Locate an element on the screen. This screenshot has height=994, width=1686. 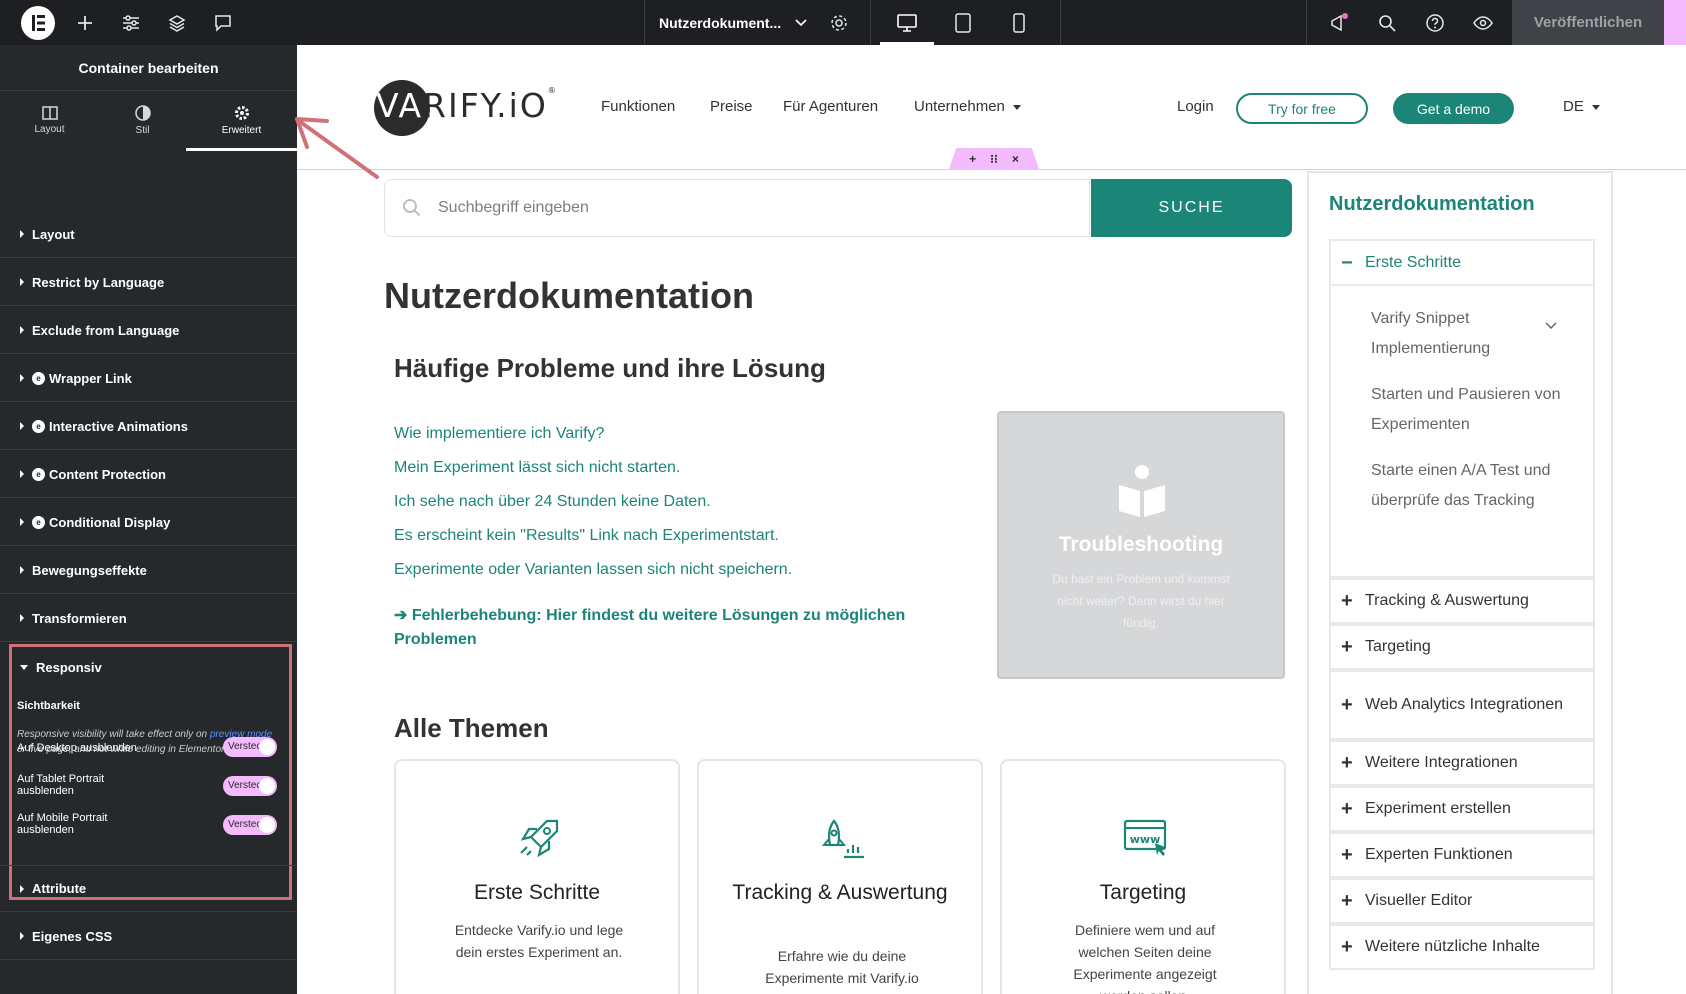
section-label: Content Protection is located at coordinates (107, 474).